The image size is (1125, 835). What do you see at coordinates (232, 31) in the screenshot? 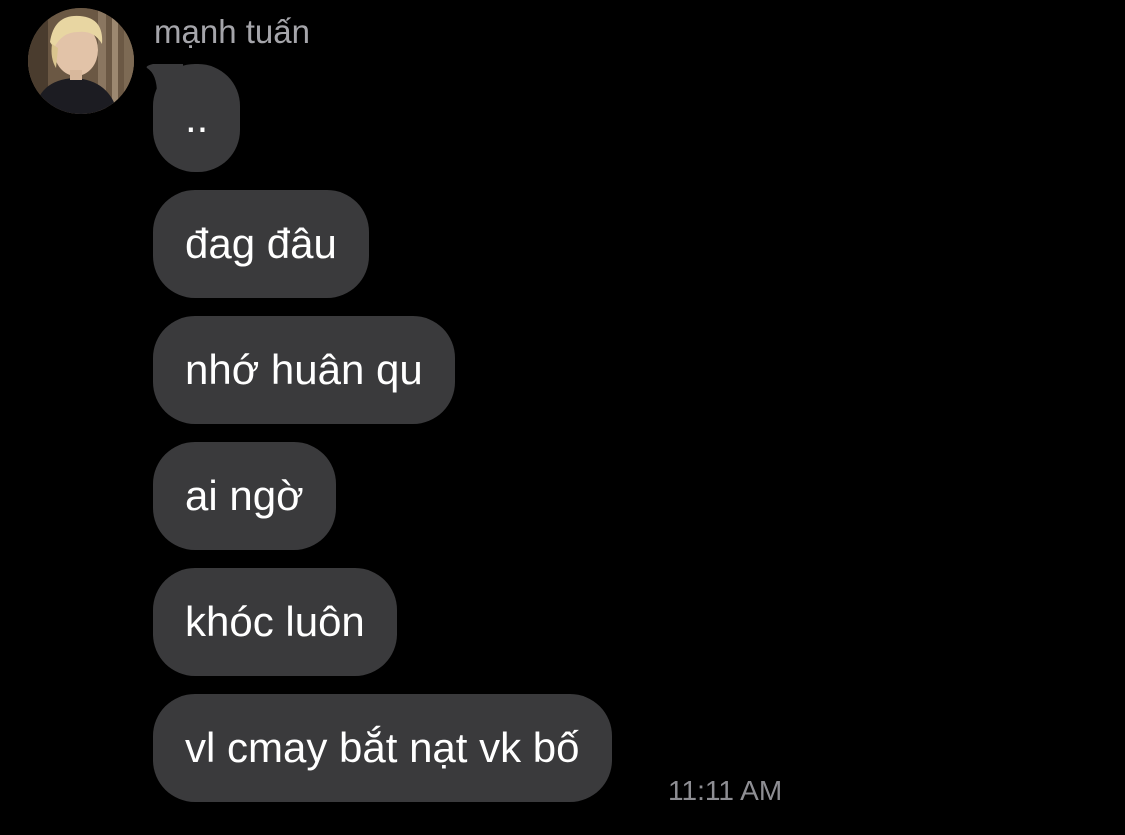
I see `sender-name: mạnh tuấn` at bounding box center [232, 31].